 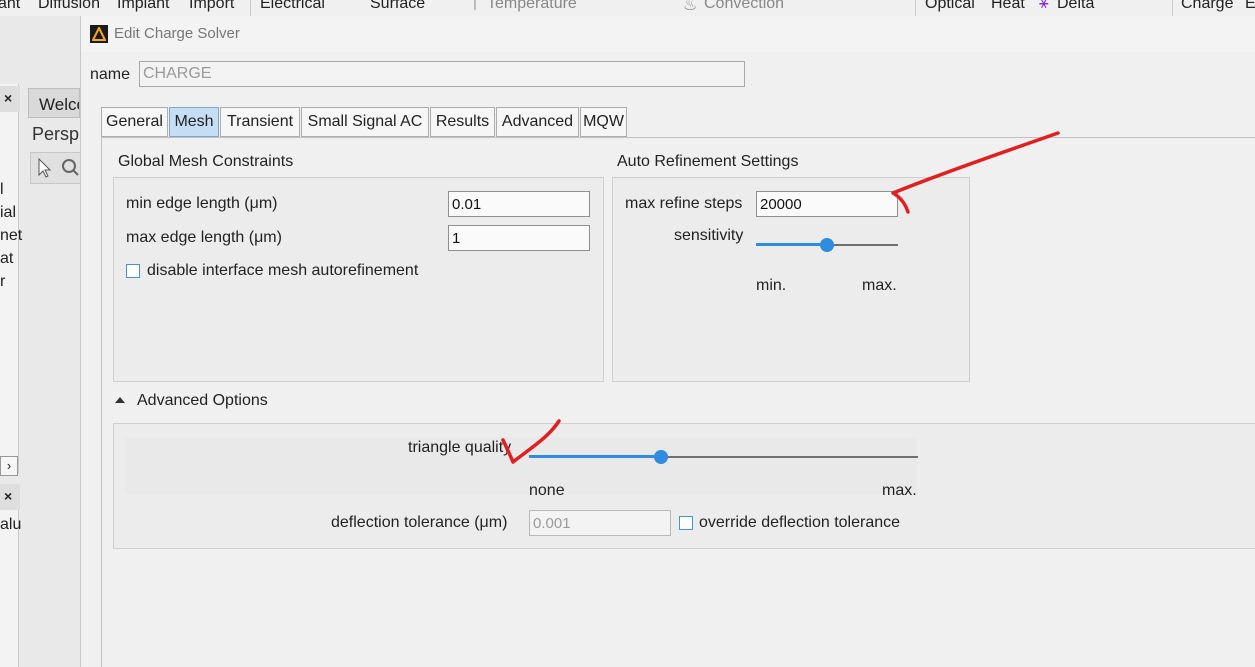 I want to click on triangle-quality-none-label: none, so click(x=547, y=490).